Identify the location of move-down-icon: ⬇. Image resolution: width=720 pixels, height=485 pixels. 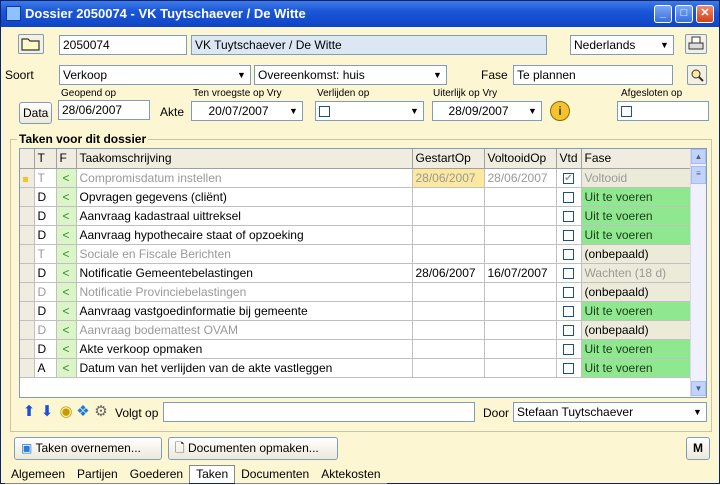
(47, 412).